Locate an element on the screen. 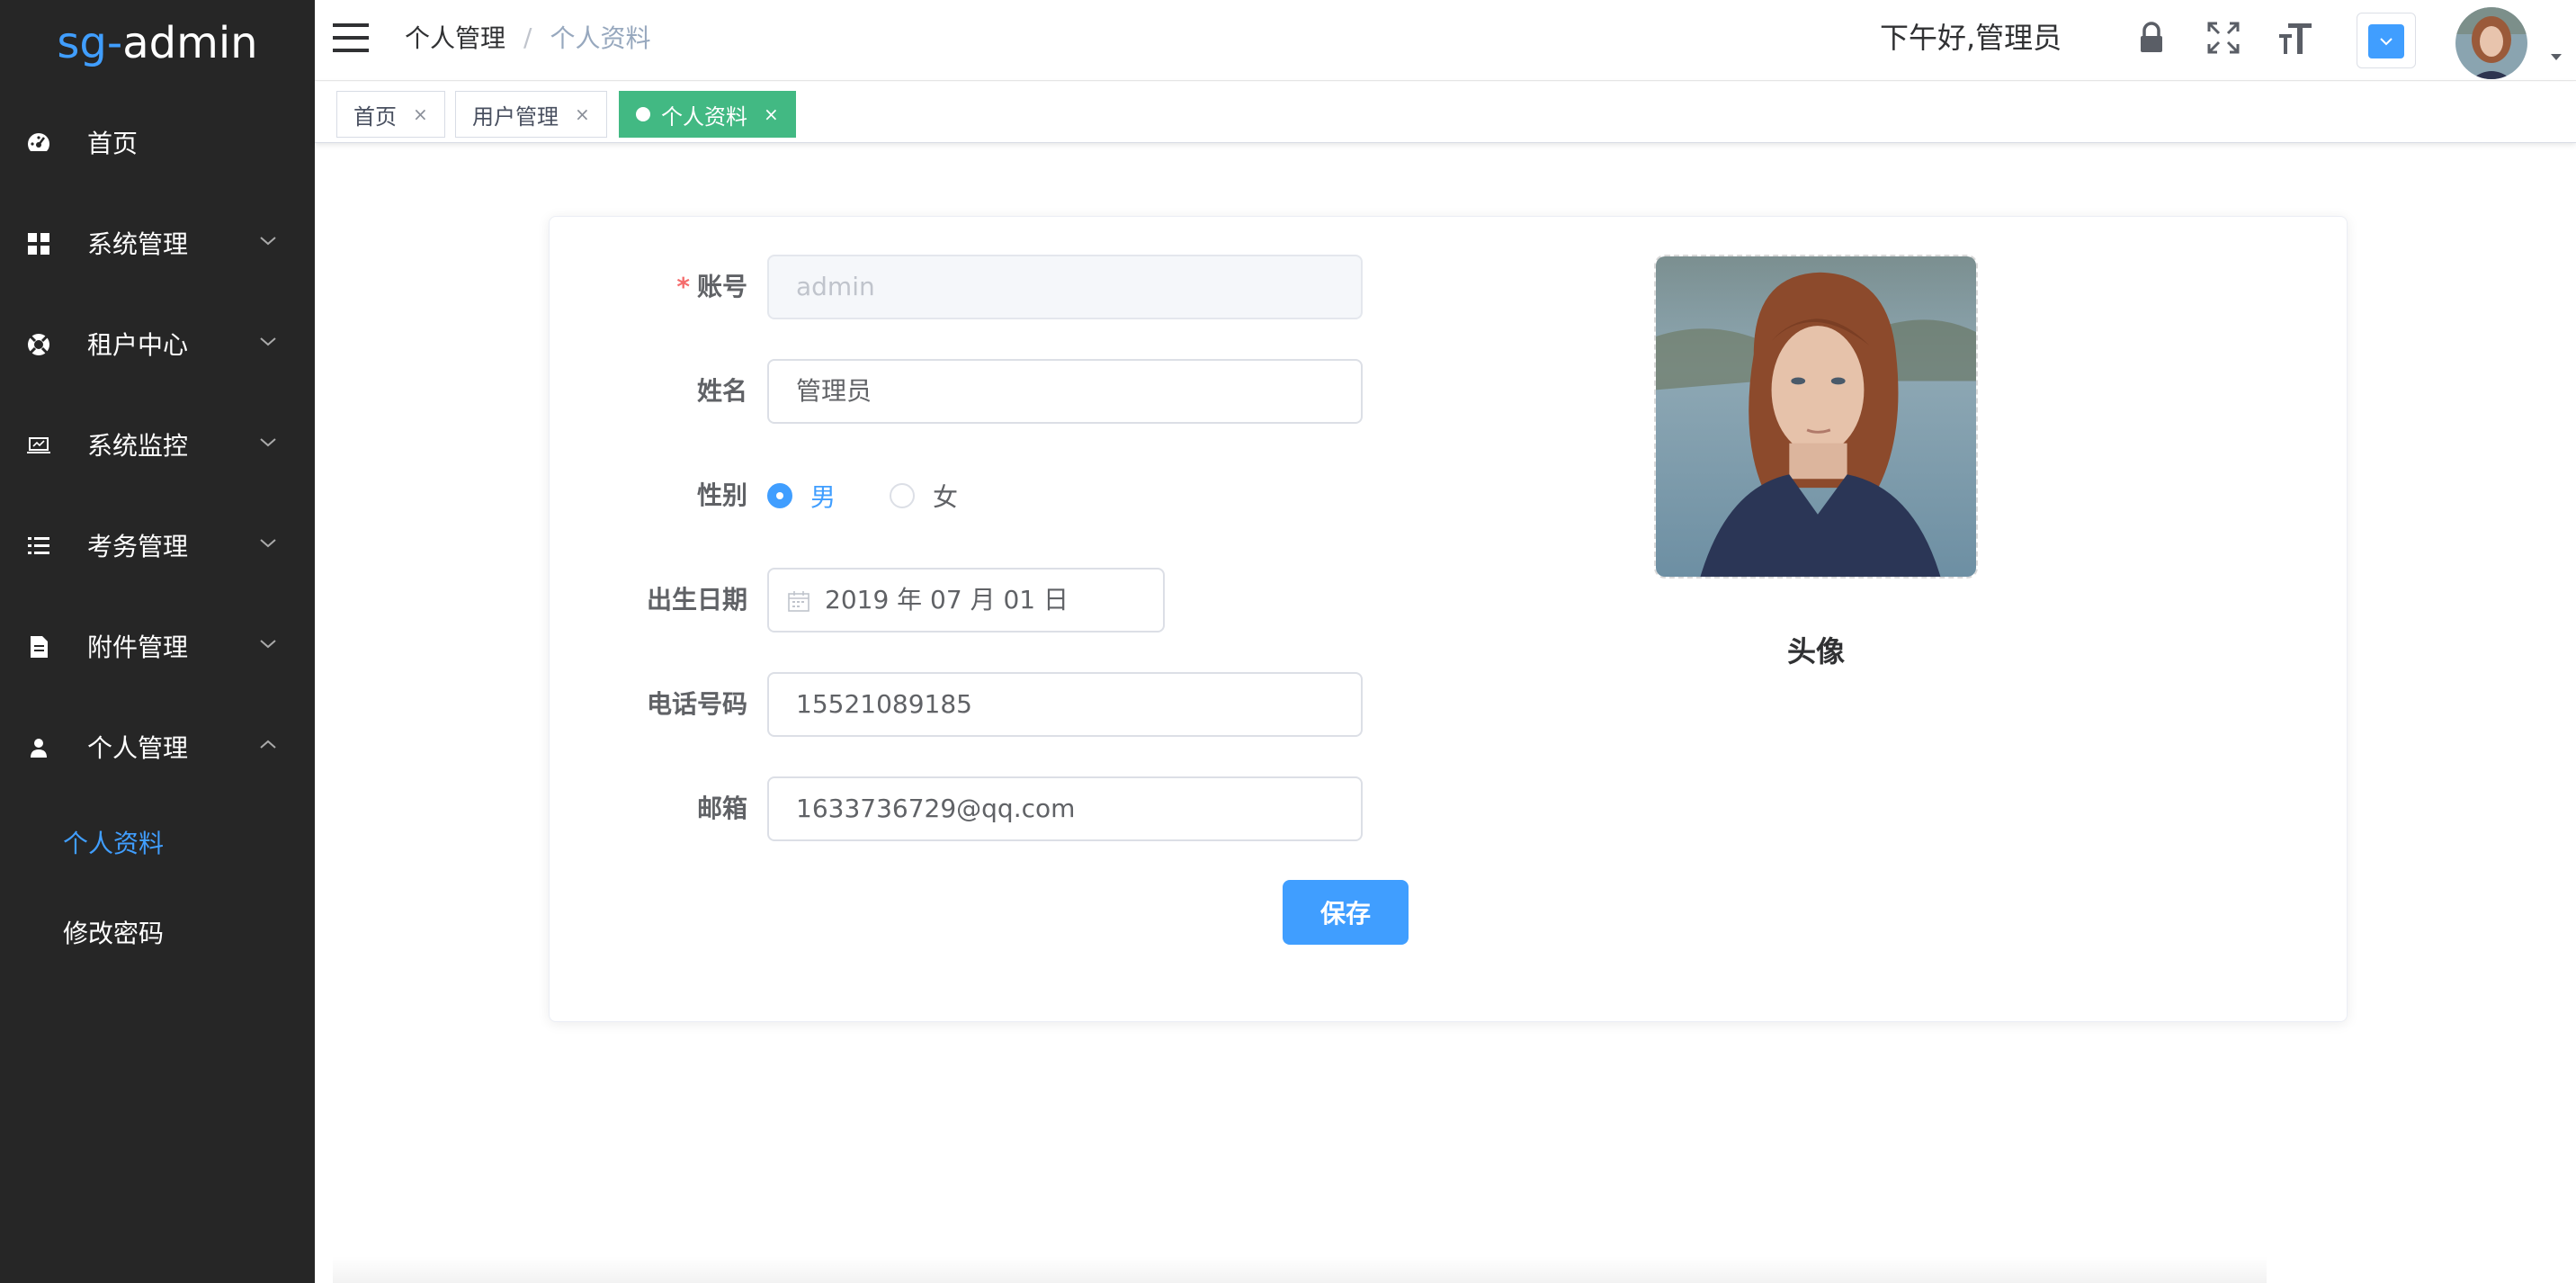  avatar-caption: 头像 is located at coordinates (1815, 651).